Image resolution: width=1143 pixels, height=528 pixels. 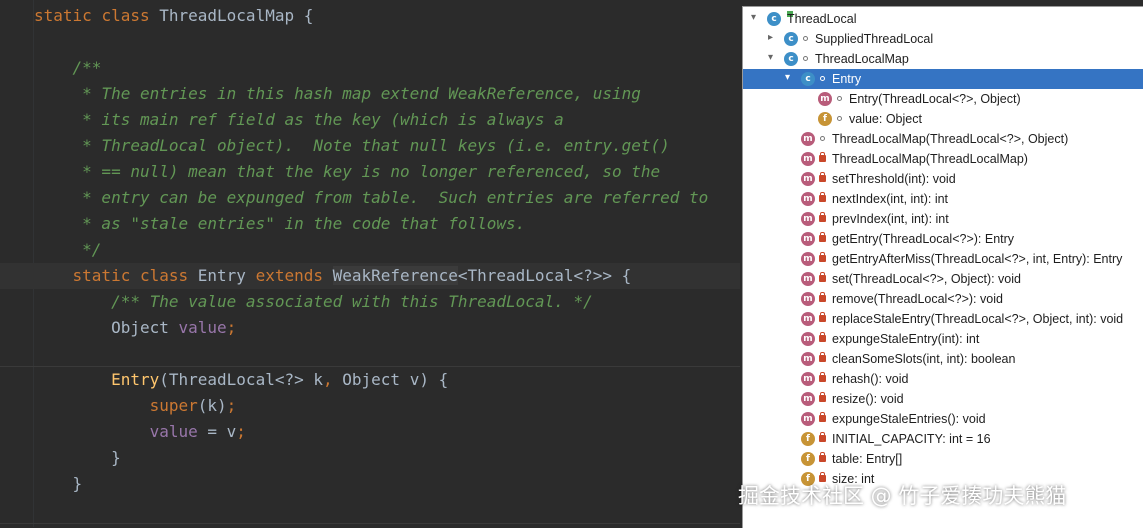 I want to click on structure-item: m set(ThreadLocal<?>, Object): void, so click(x=943, y=279).